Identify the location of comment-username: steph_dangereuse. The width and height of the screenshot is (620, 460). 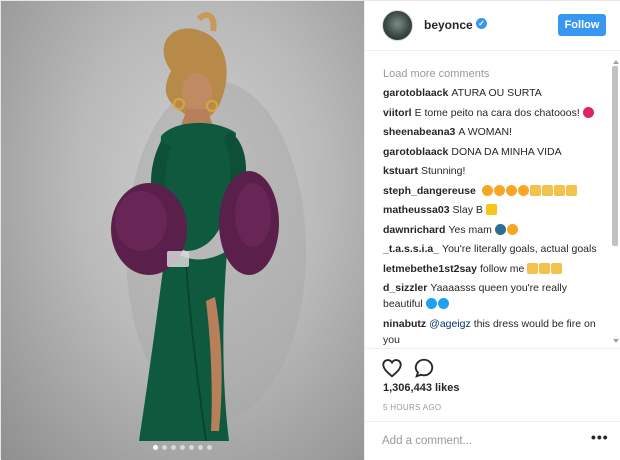
(429, 191).